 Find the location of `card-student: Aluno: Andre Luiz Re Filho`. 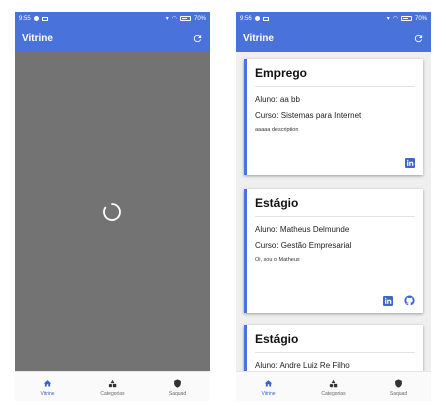

card-student: Aluno: Andre Luiz Re Filho is located at coordinates (302, 365).